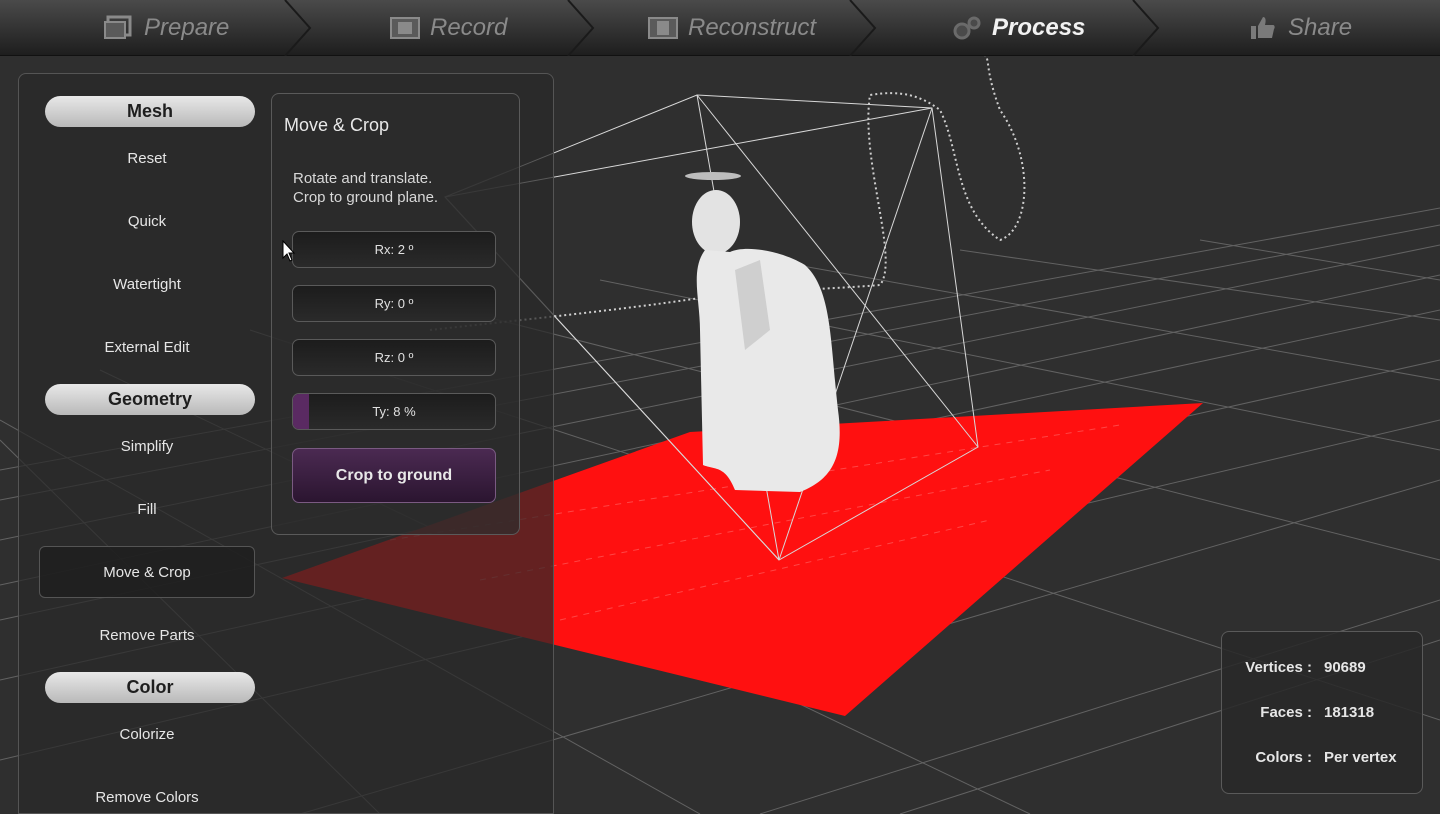  What do you see at coordinates (1360, 757) in the screenshot?
I see `stat-value: Per vertex` at bounding box center [1360, 757].